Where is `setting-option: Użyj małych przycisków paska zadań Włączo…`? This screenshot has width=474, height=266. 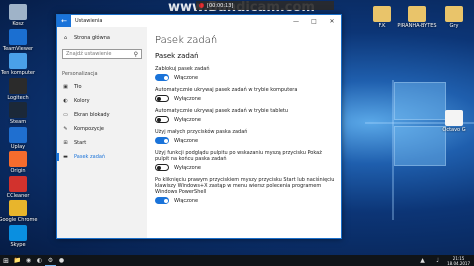
setting-option: Użyj małych przycisków paska zadań Włączo… is located at coordinates (246, 136).